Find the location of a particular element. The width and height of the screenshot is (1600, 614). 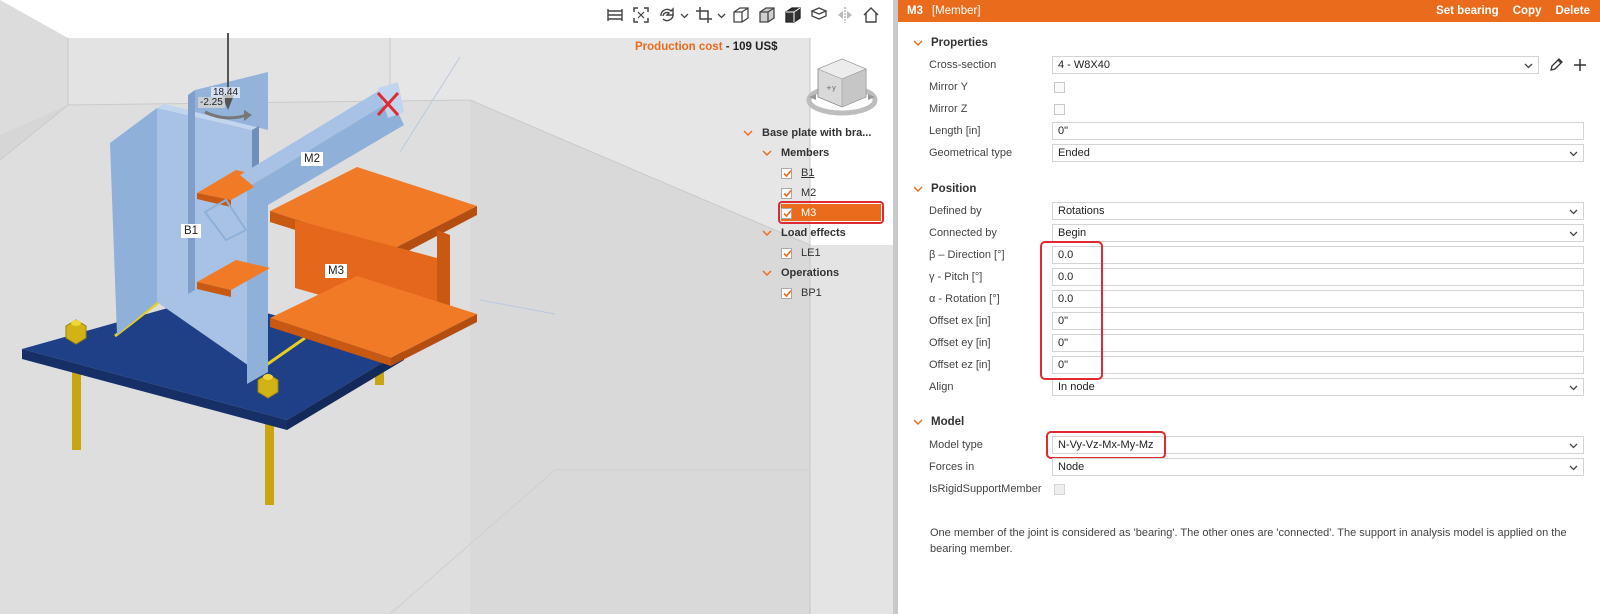

tree-group-operations: Operations is located at coordinates (800, 273).